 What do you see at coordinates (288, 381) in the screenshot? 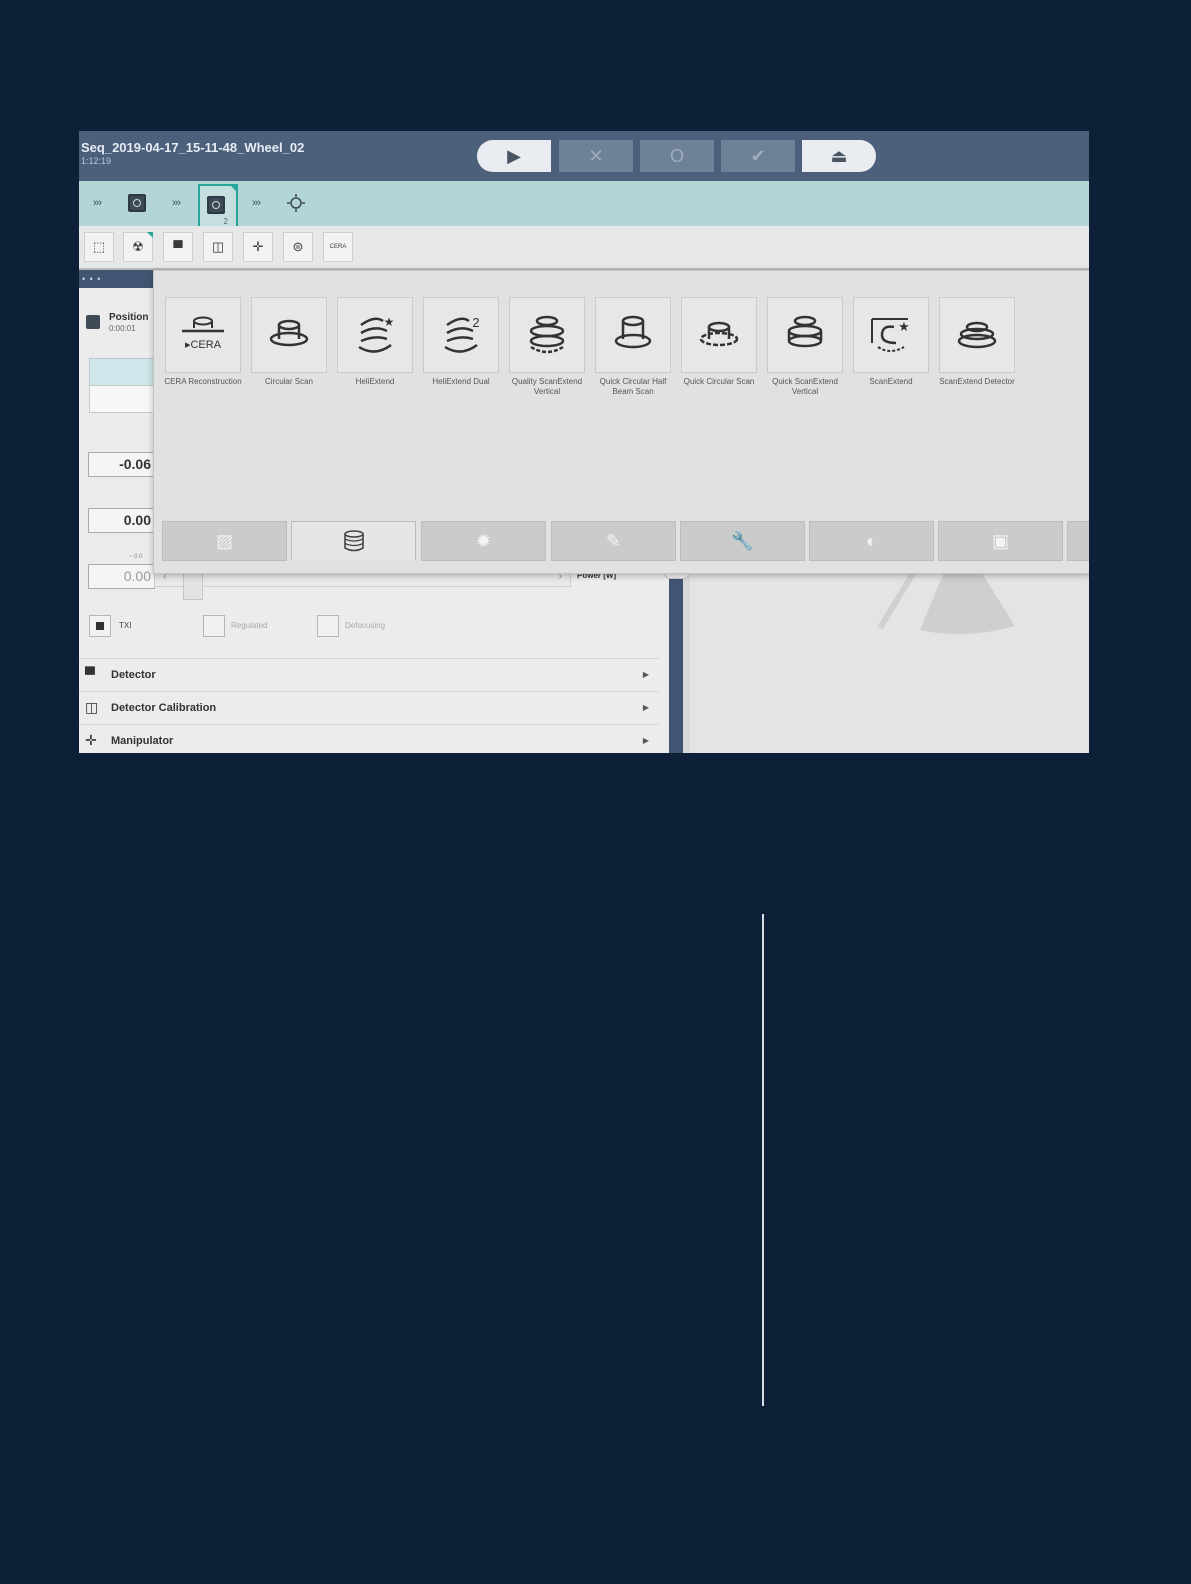
I see `scan-type-label: Circular Scan` at bounding box center [288, 381].